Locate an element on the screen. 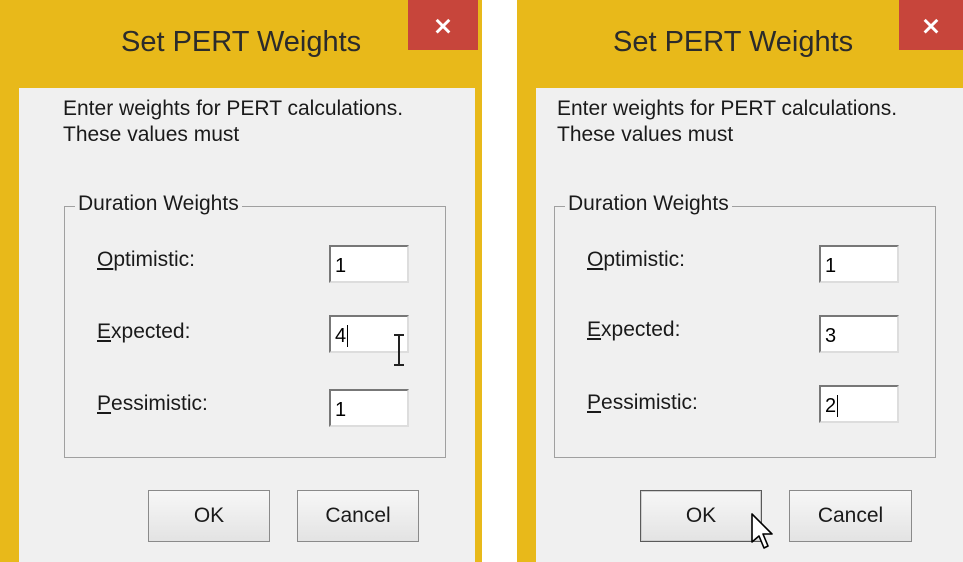 This screenshot has width=963, height=562. pessimistic-input: 1 is located at coordinates (369, 408).